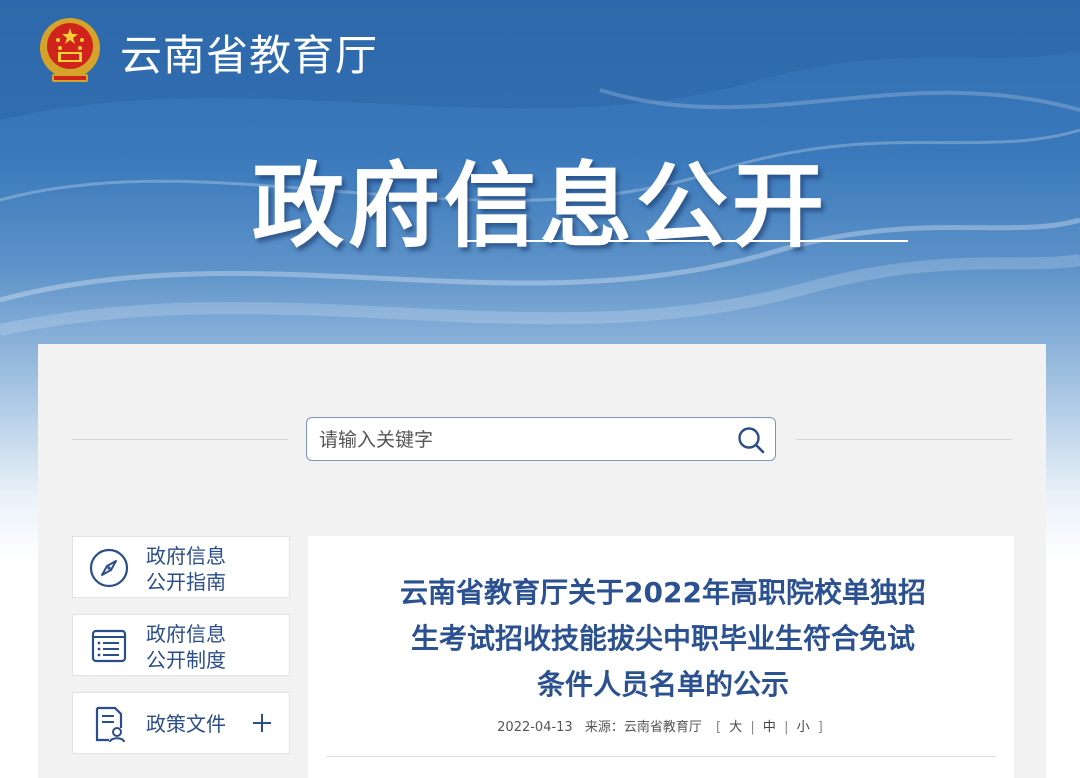 The height and width of the screenshot is (778, 1080). I want to click on sidebar-item-disclosure-system: 政府信息 公开制度, so click(181, 645).